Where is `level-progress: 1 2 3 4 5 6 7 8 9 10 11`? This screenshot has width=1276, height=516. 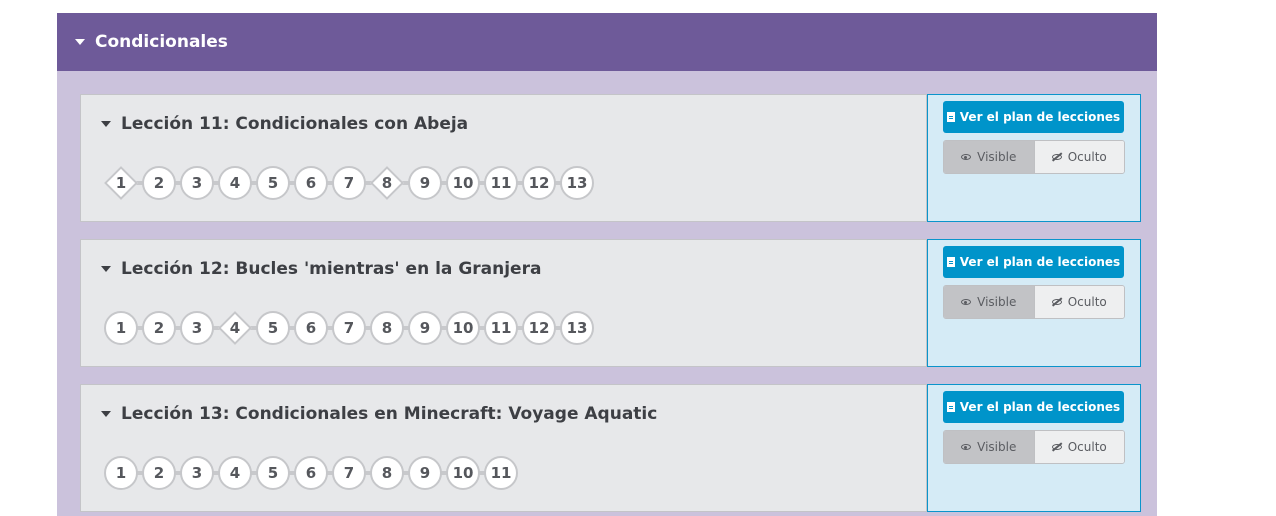
level-progress: 1 2 3 4 5 6 7 8 9 10 11 is located at coordinates (313, 473).